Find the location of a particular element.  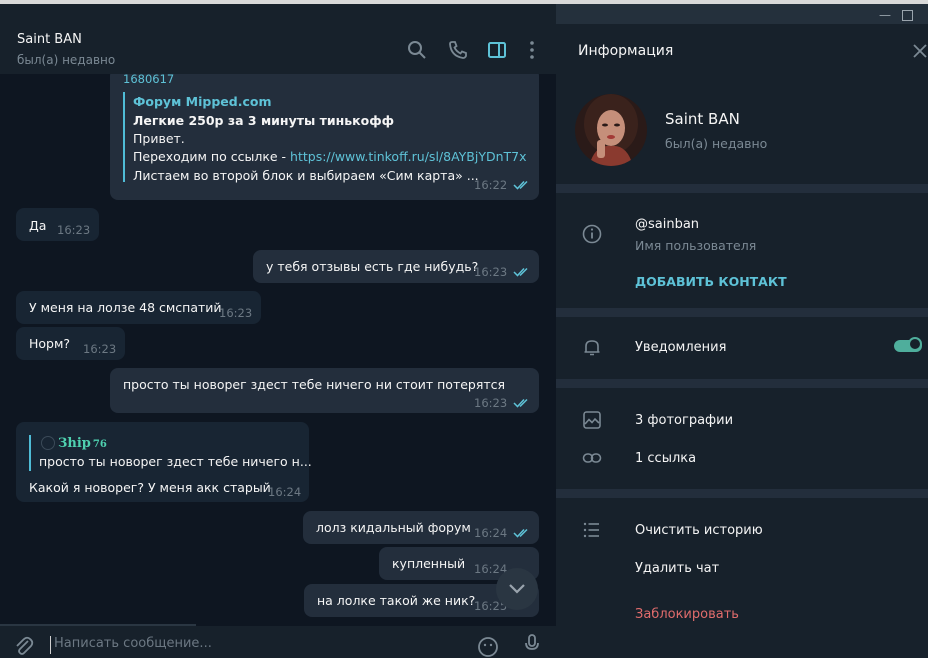

clear-history-item: Очистить историю is located at coordinates (699, 530).